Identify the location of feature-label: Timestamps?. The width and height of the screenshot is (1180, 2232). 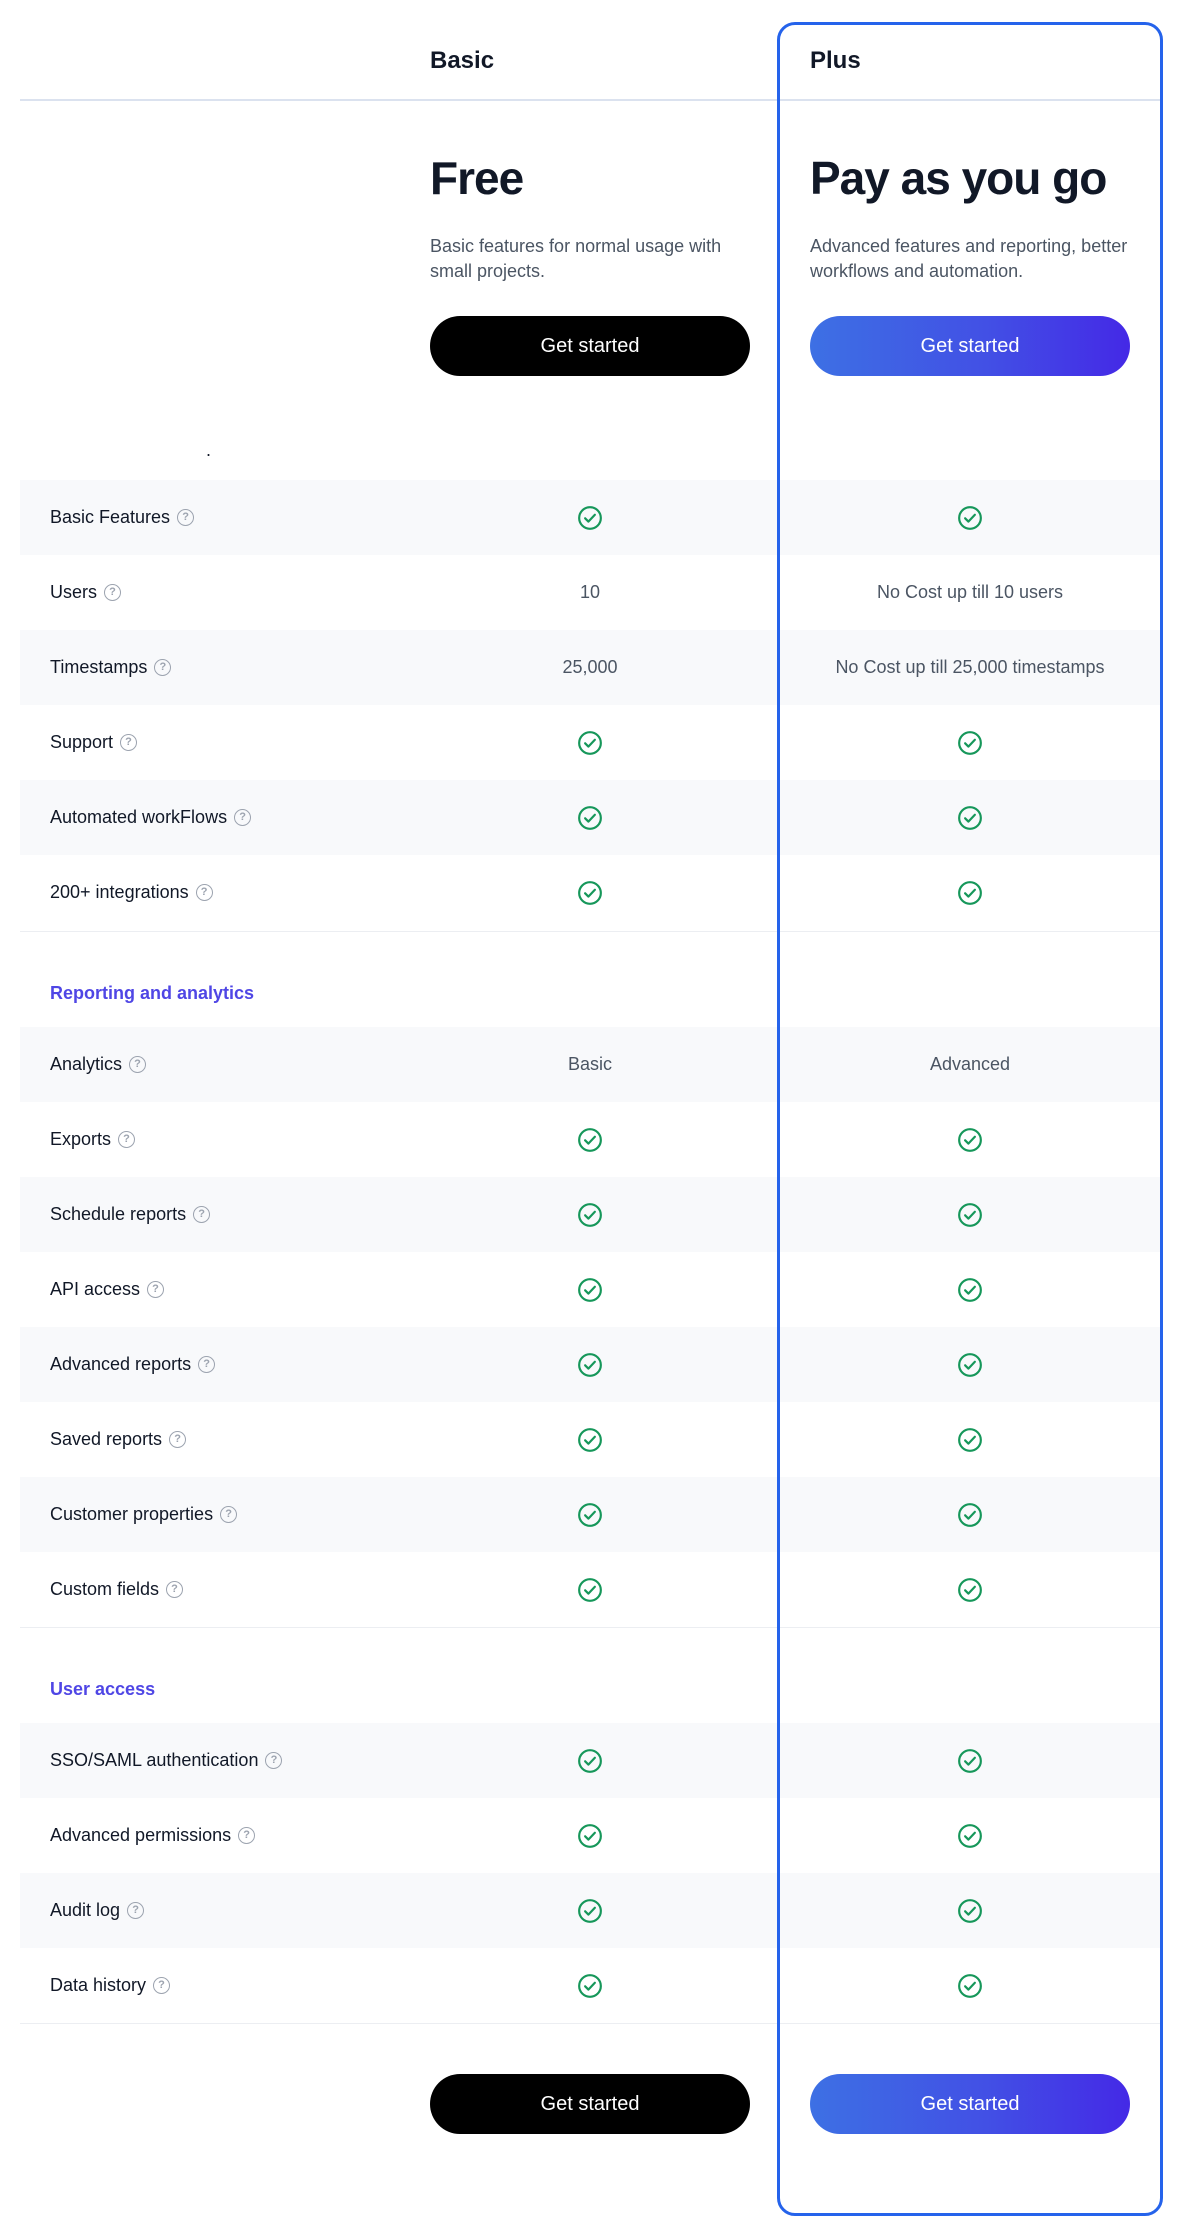
(111, 667).